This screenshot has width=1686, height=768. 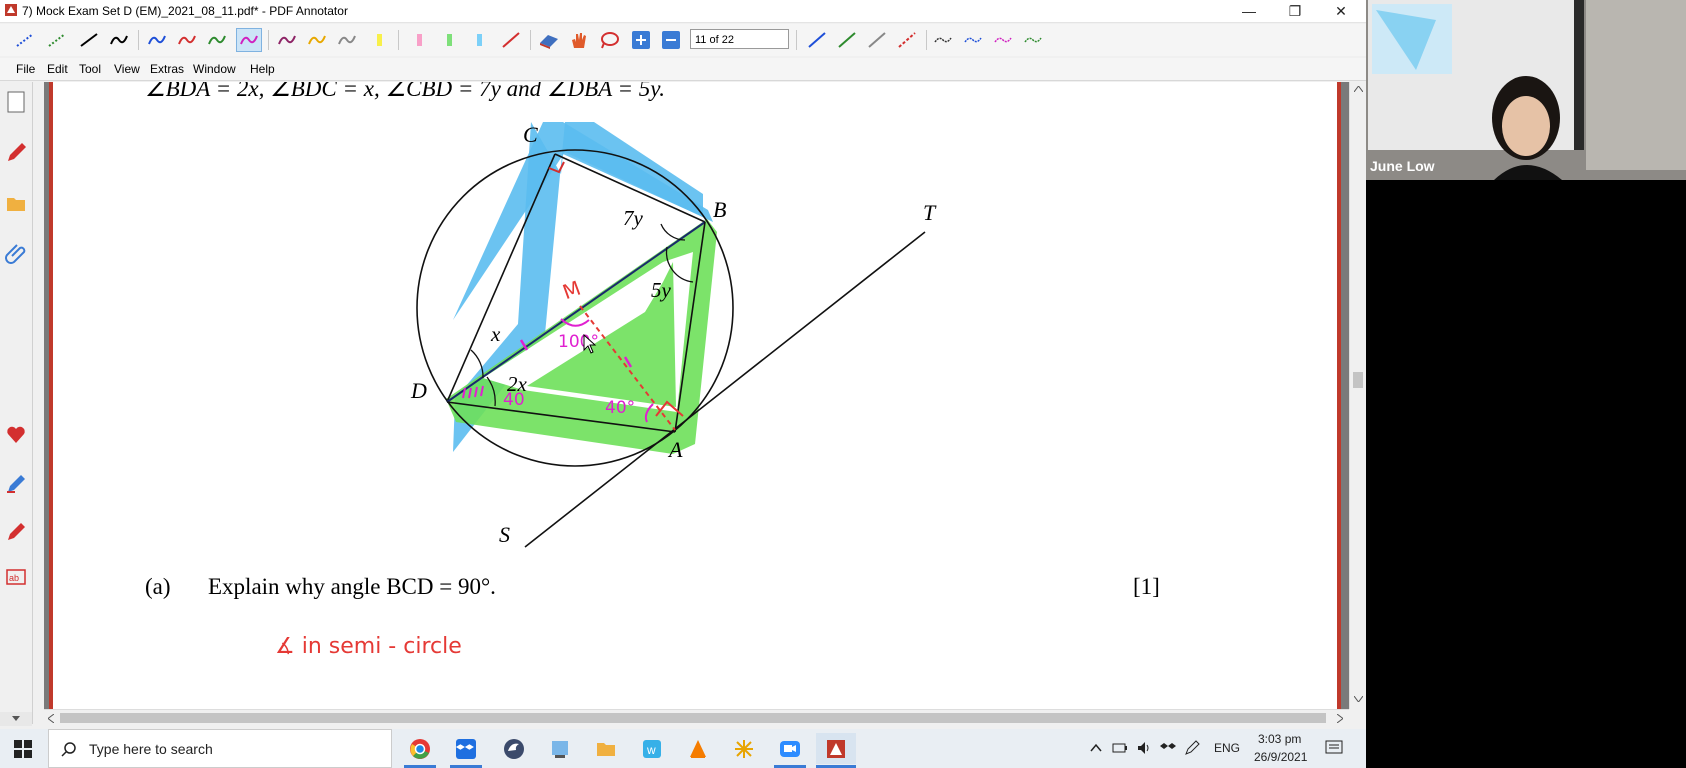 What do you see at coordinates (262, 69) in the screenshot?
I see `menu-help: Help` at bounding box center [262, 69].